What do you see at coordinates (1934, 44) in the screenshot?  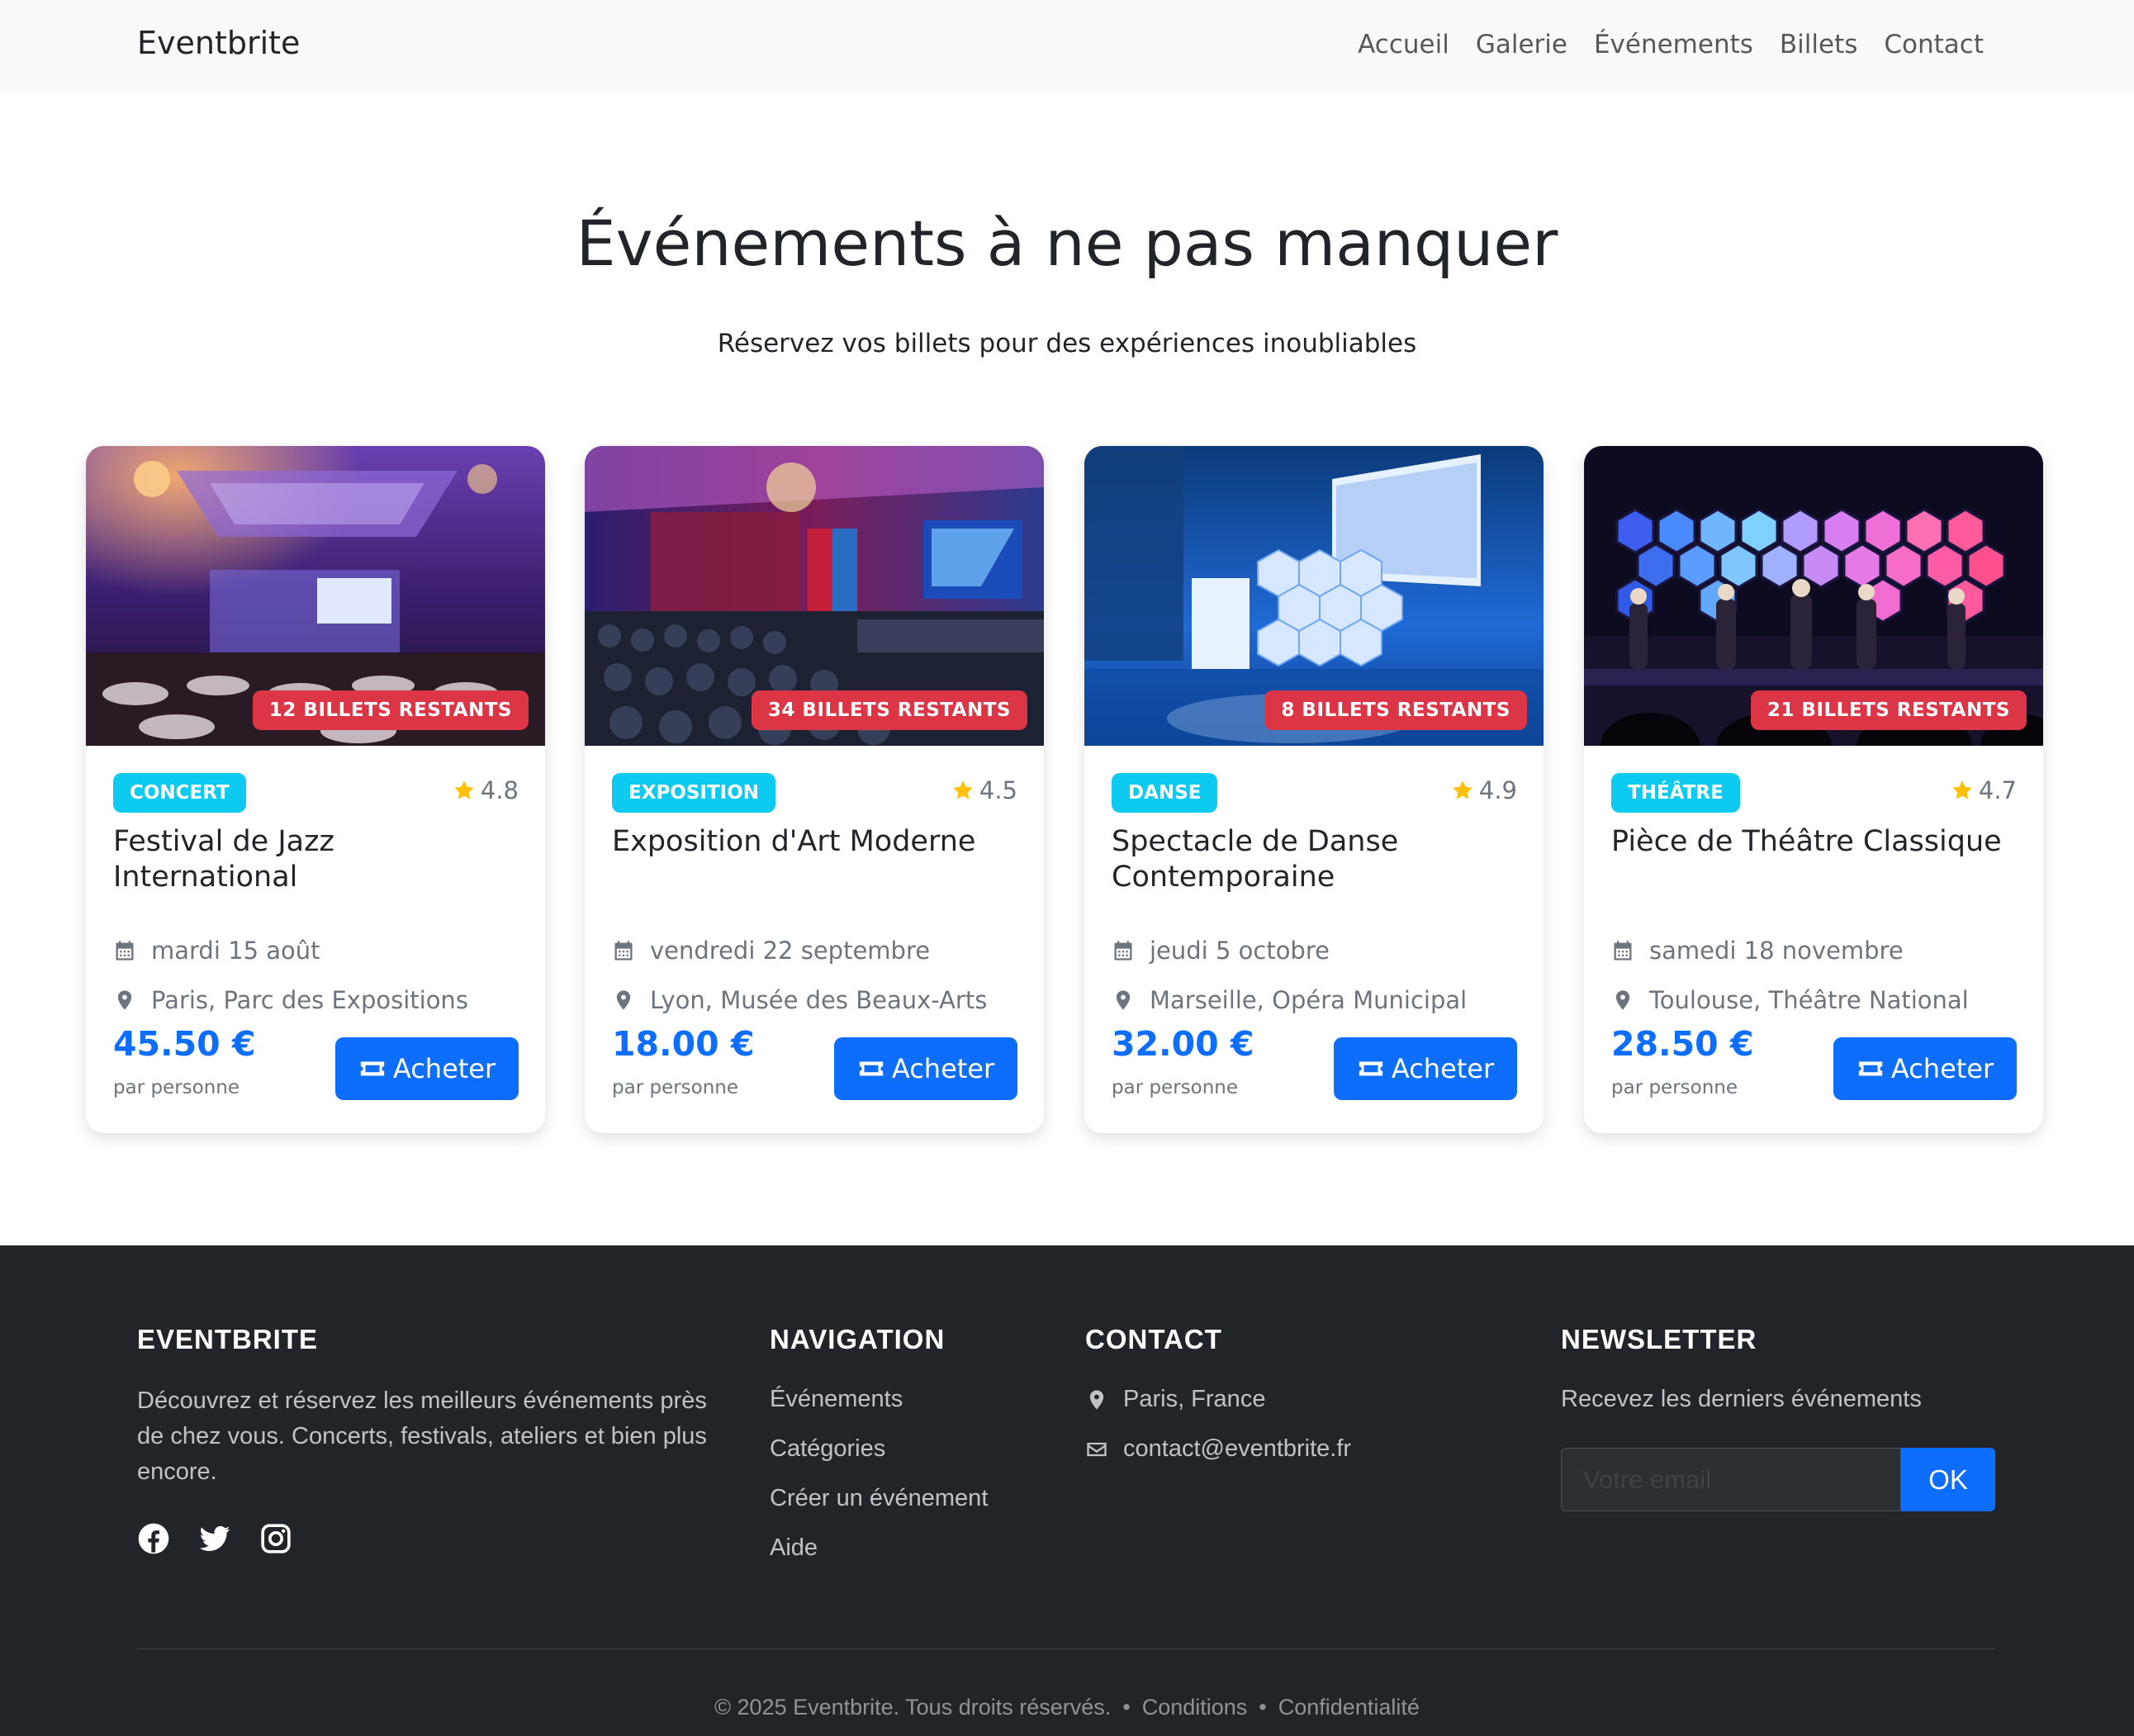 I see `nav-link-contact: Contact` at bounding box center [1934, 44].